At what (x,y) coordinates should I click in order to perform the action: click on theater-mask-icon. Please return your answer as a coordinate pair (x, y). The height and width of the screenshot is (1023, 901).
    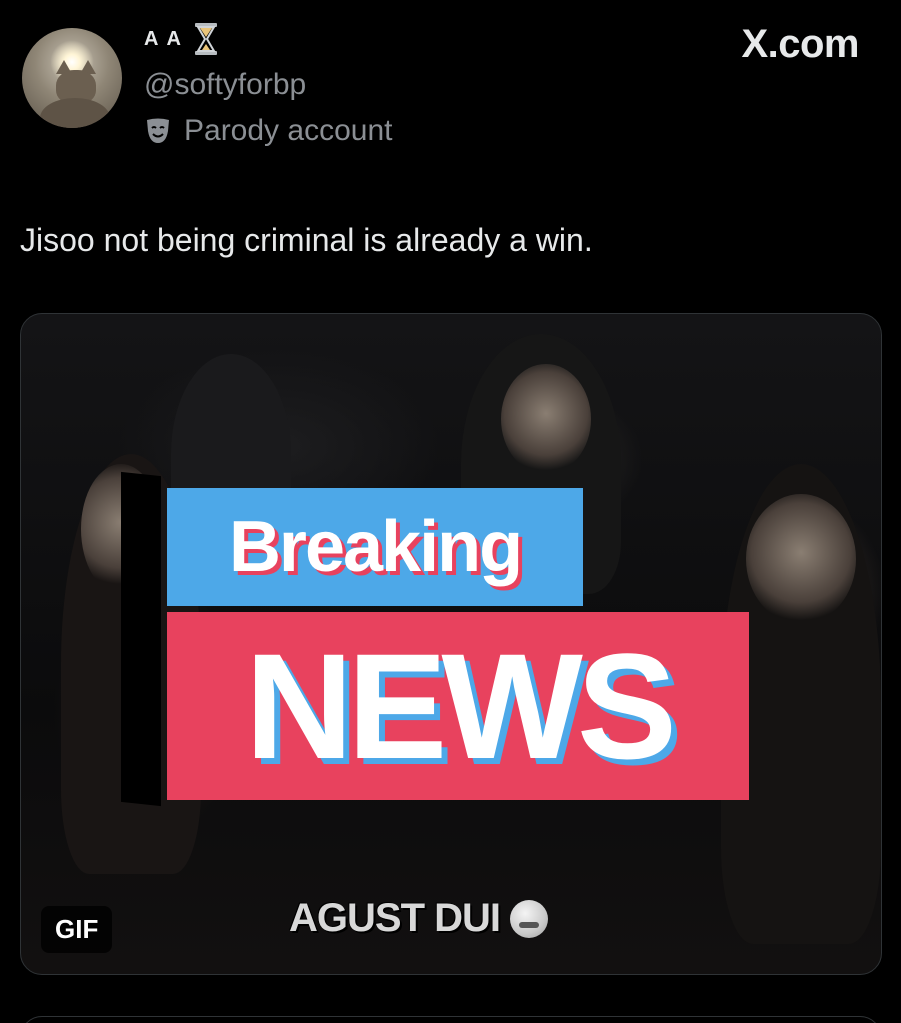
    Looking at the image, I should click on (158, 130).